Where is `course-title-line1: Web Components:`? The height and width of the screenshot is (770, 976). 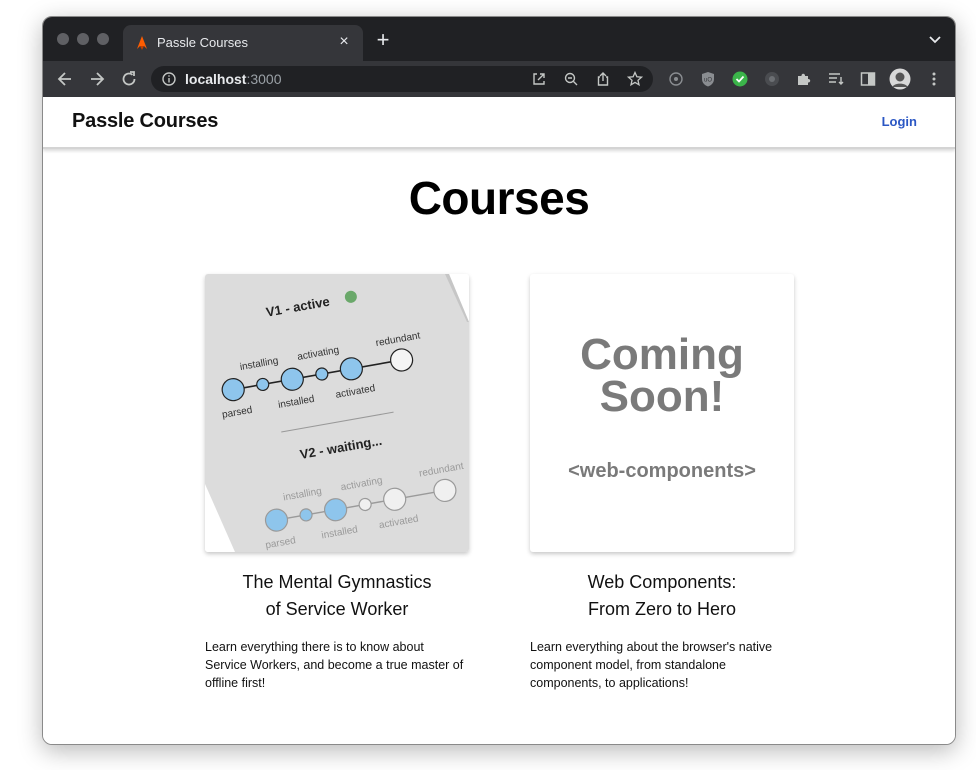 course-title-line1: Web Components: is located at coordinates (662, 582).